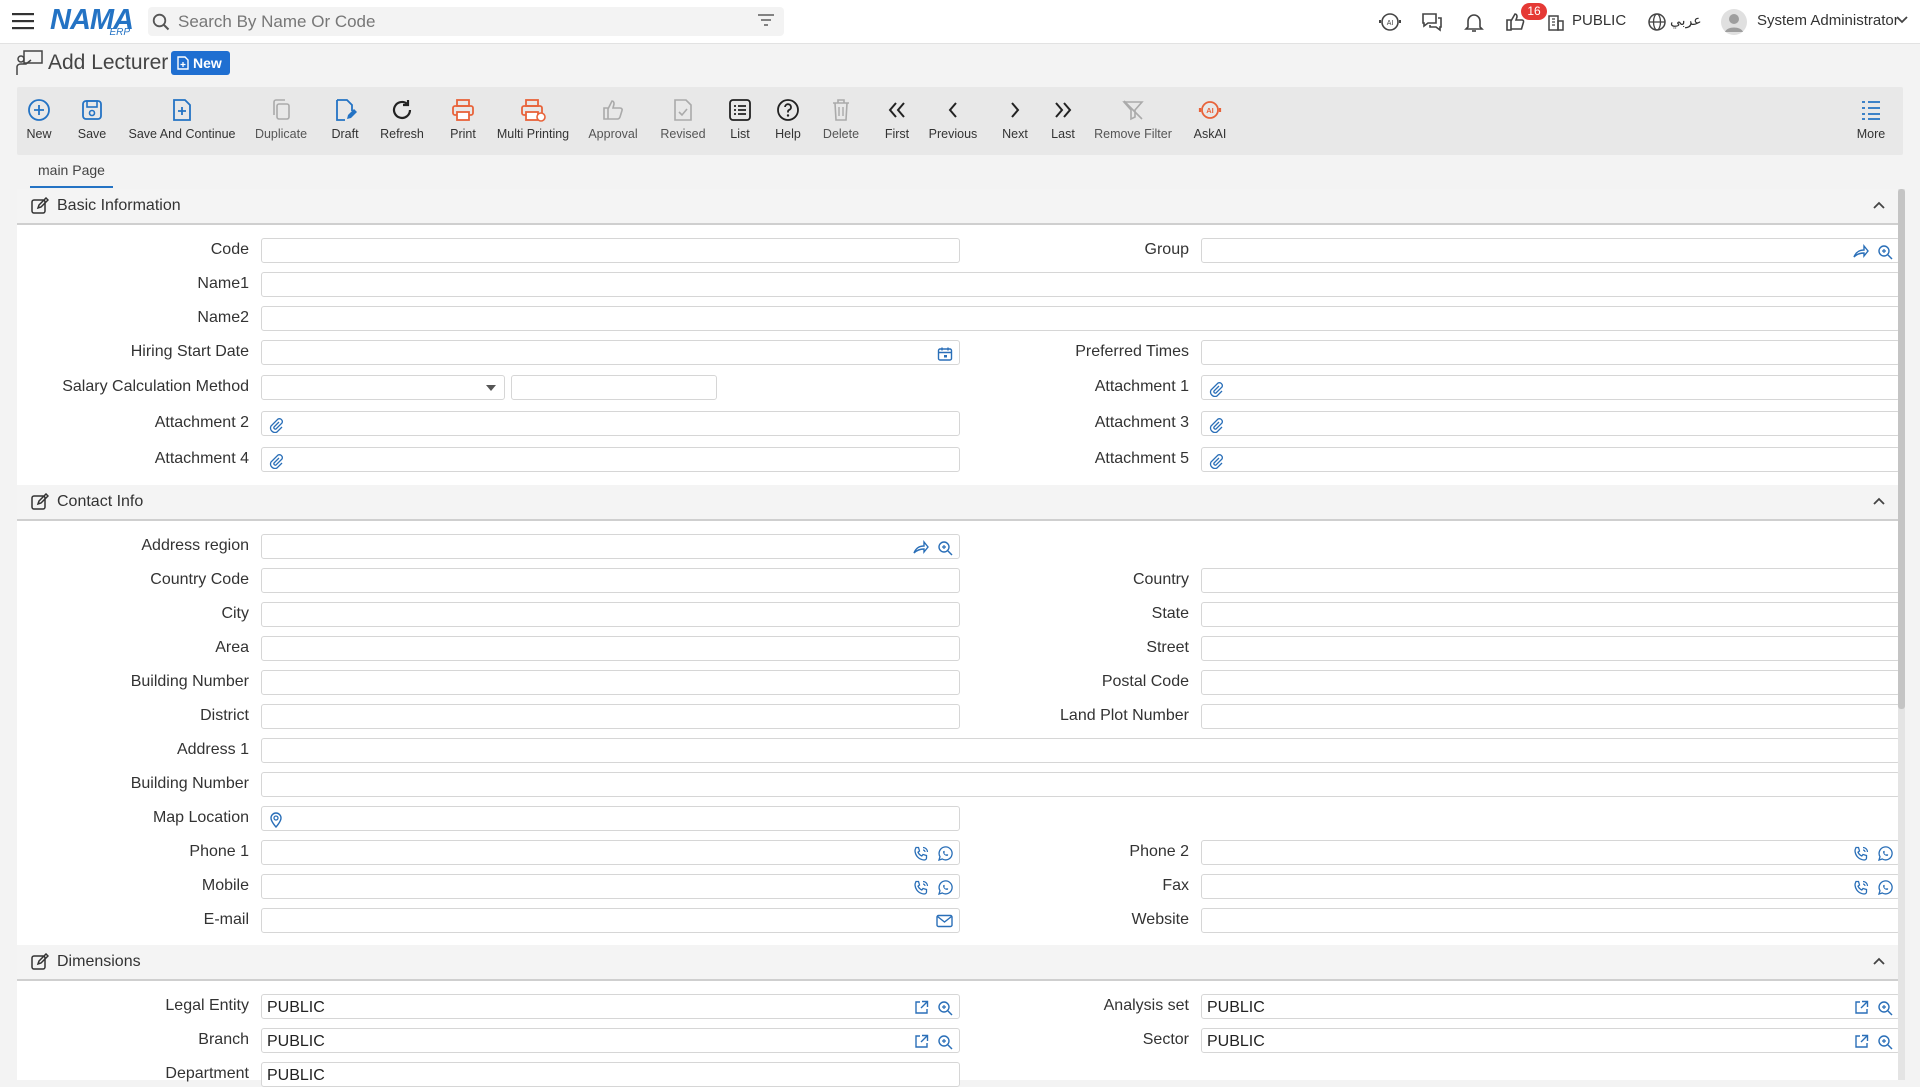 This screenshot has width=1920, height=1087. What do you see at coordinates (458, 21) in the screenshot?
I see `search-input` at bounding box center [458, 21].